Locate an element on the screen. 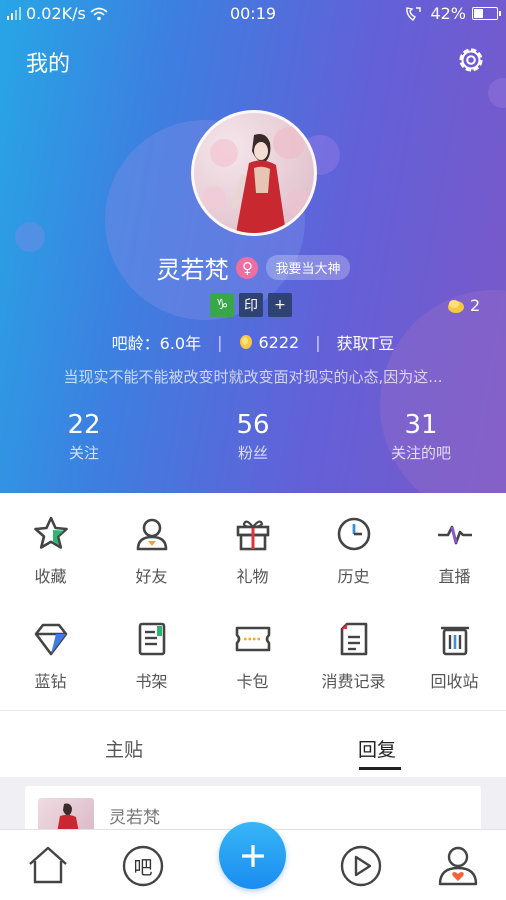 Image resolution: width=506 pixels, height=900 pixels. seal-badge: 印 is located at coordinates (251, 305).